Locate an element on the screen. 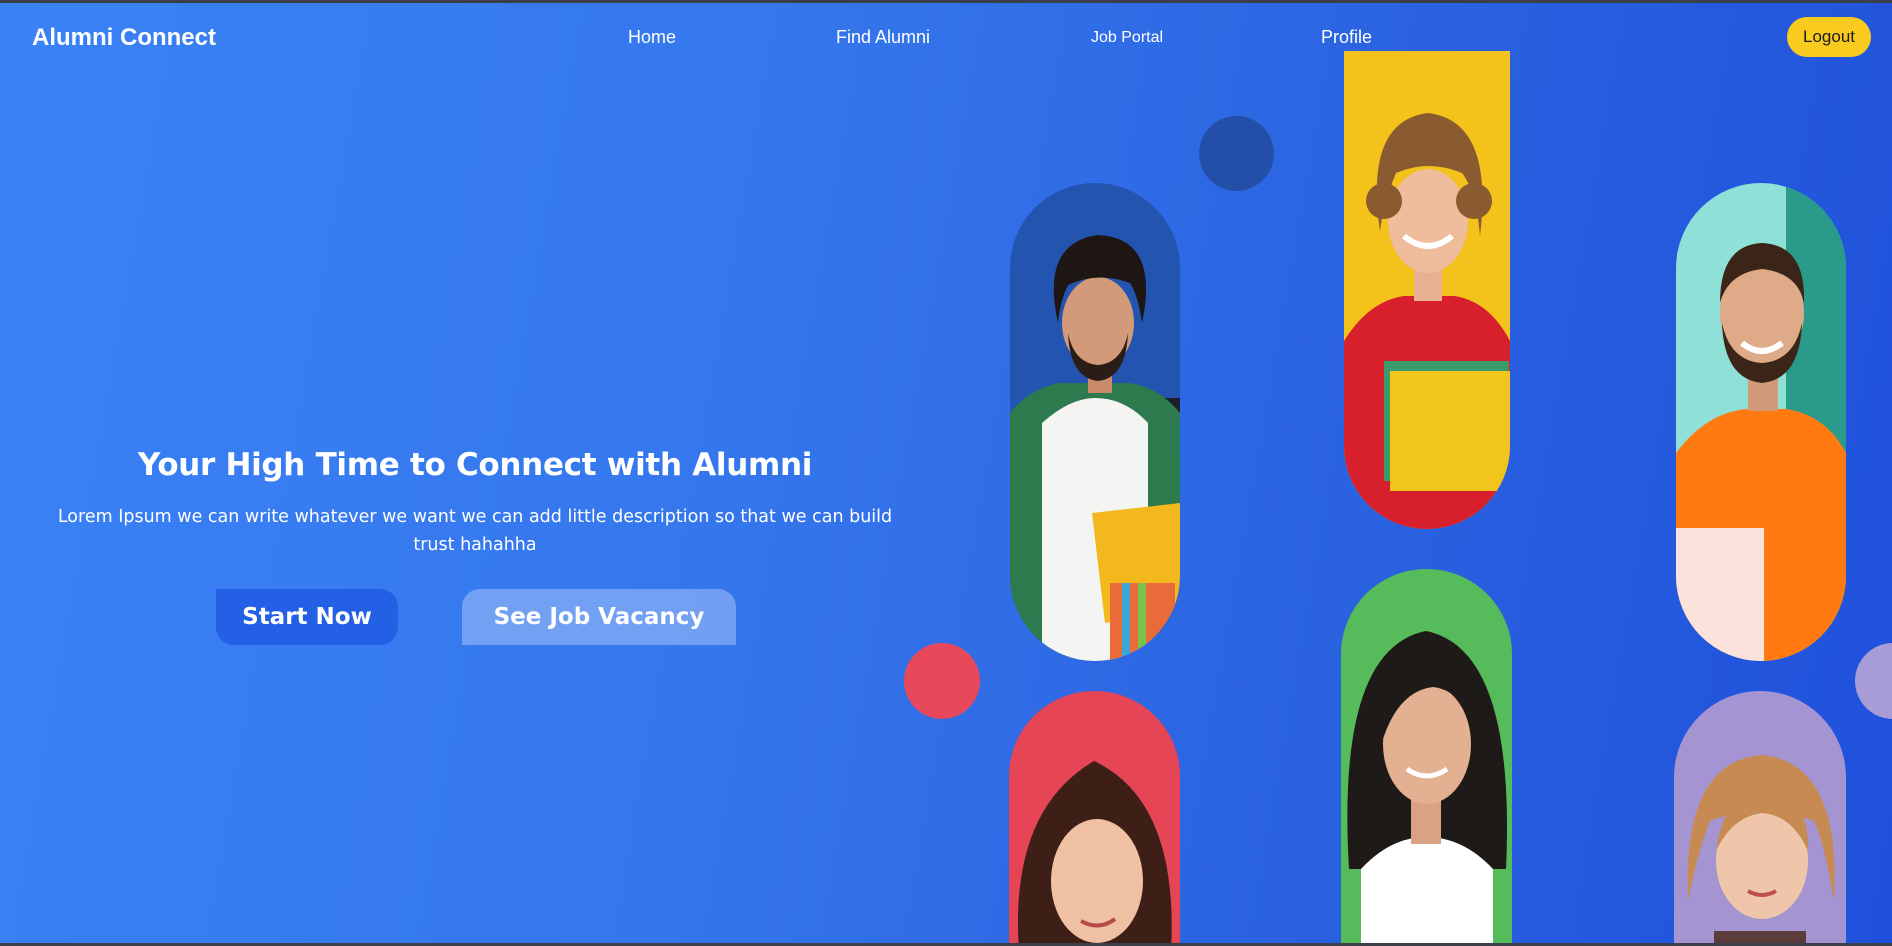  portrait-dark-haired-woman is located at coordinates (1426, 756).